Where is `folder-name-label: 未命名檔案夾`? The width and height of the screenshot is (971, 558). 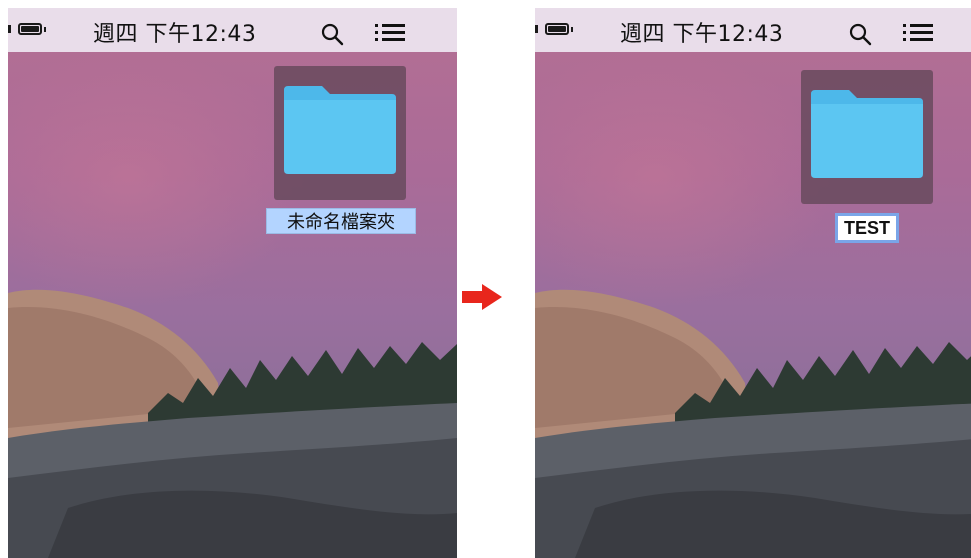 folder-name-label: 未命名檔案夾 is located at coordinates (341, 221).